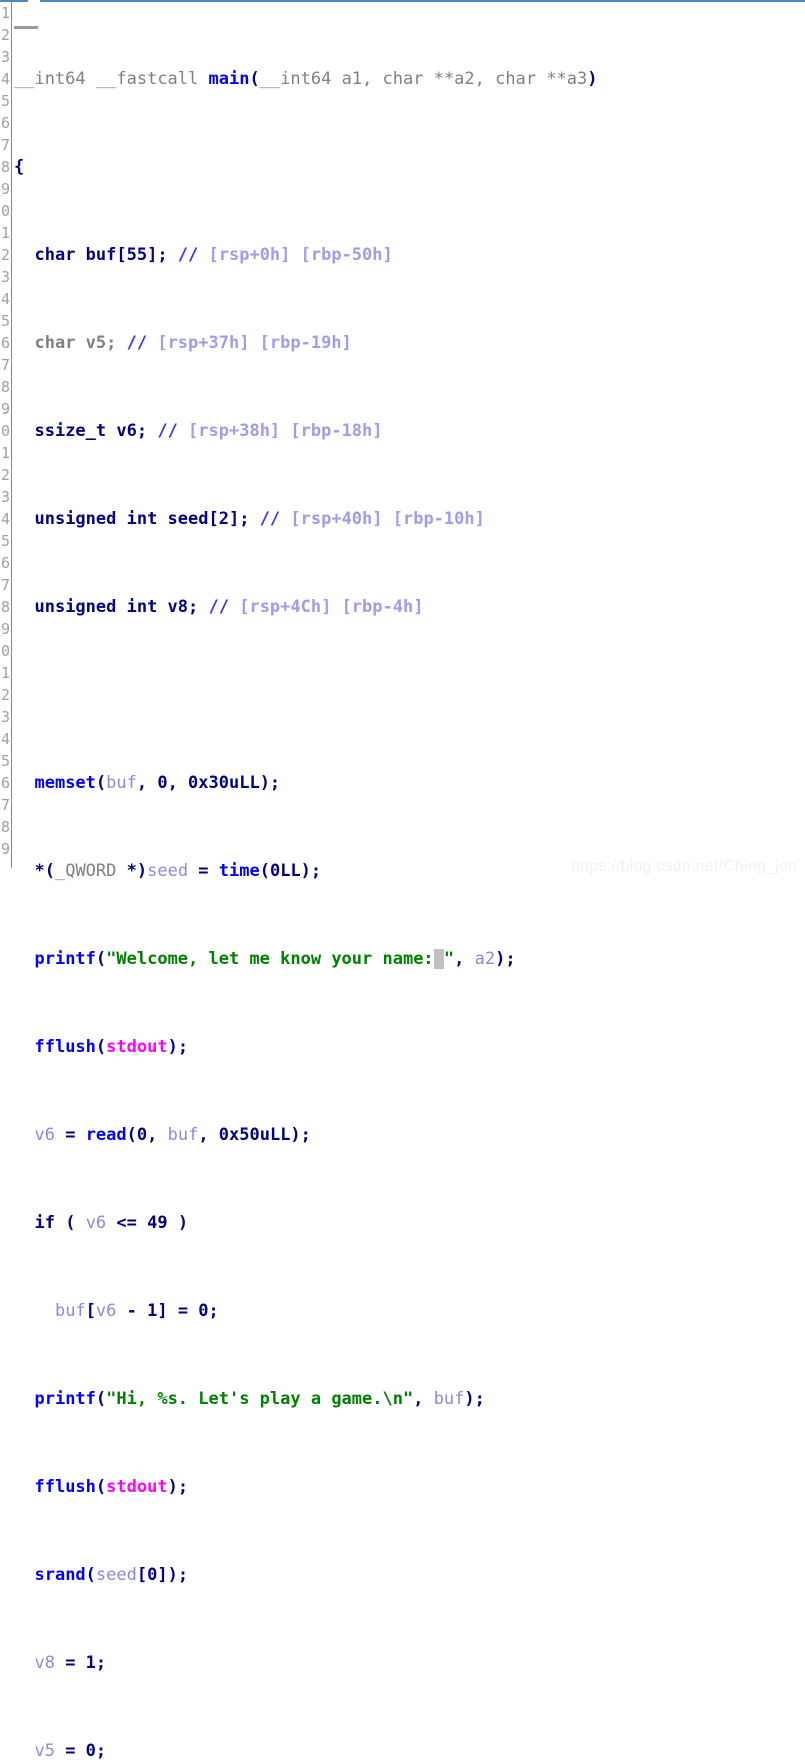 The image size is (805, 1764). I want to click on token-var-buf-printf: buf, so click(449, 1399).